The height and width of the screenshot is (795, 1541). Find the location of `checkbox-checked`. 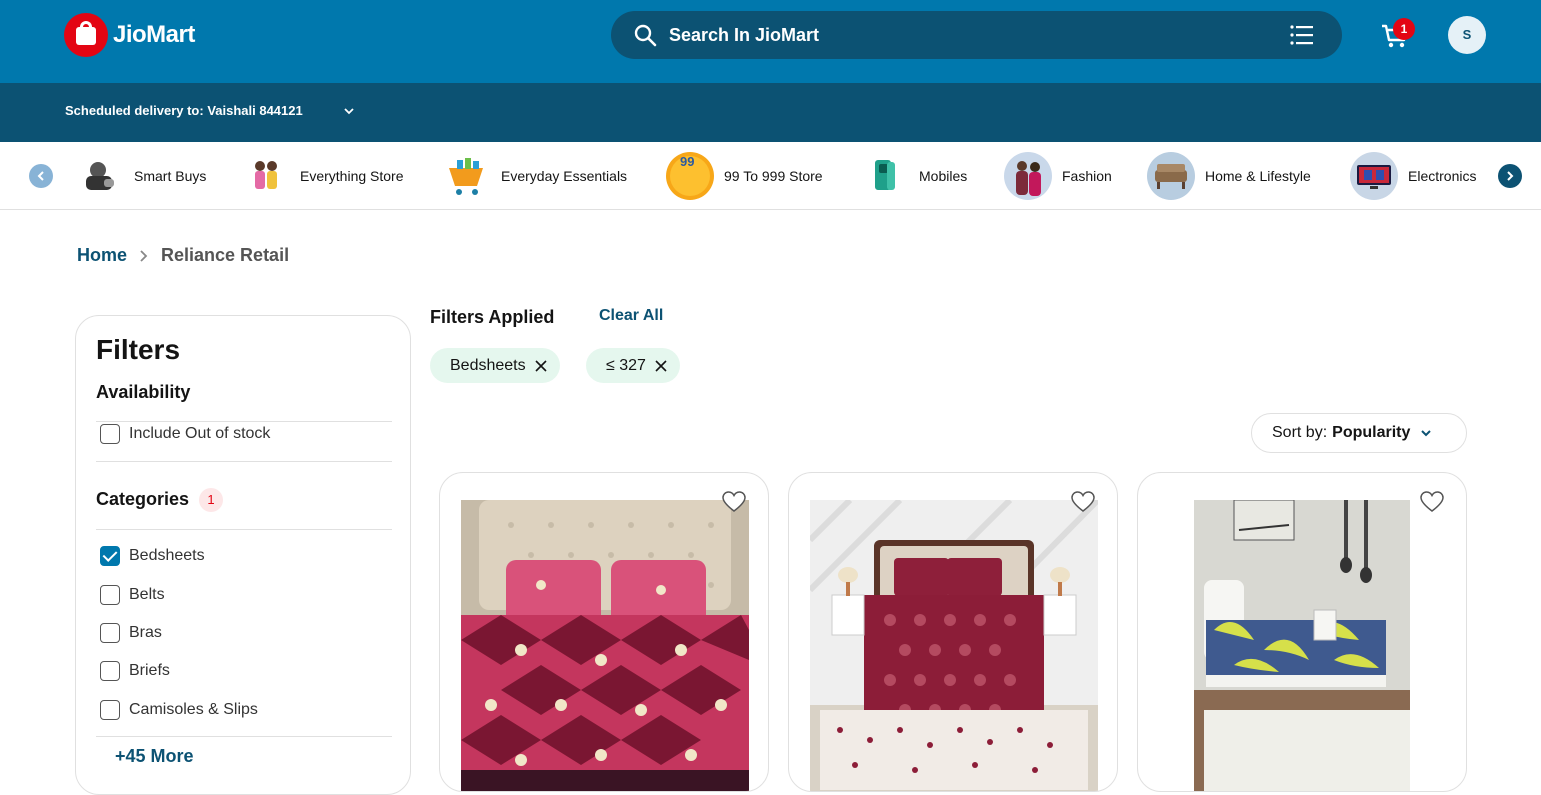

checkbox-checked is located at coordinates (110, 556).